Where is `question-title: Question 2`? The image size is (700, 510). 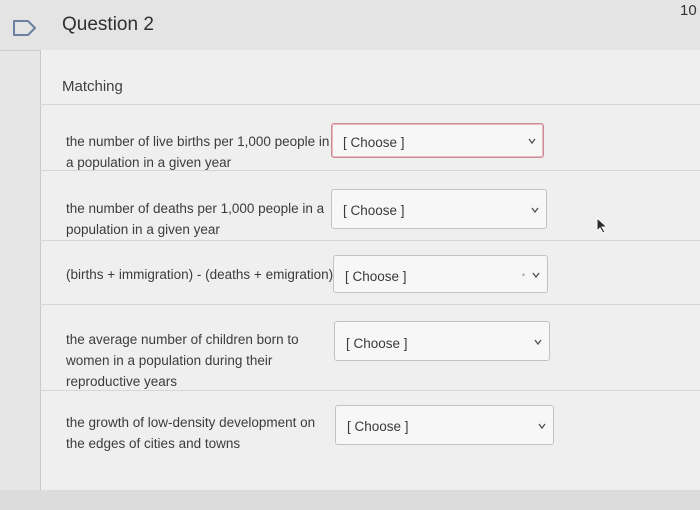 question-title: Question 2 is located at coordinates (108, 24).